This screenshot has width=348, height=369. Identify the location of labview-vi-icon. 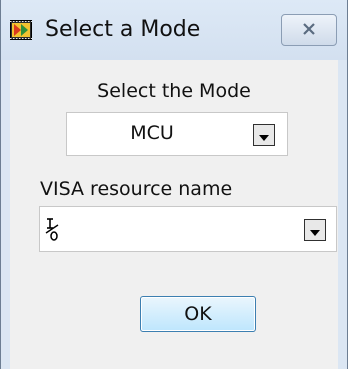
(21, 30).